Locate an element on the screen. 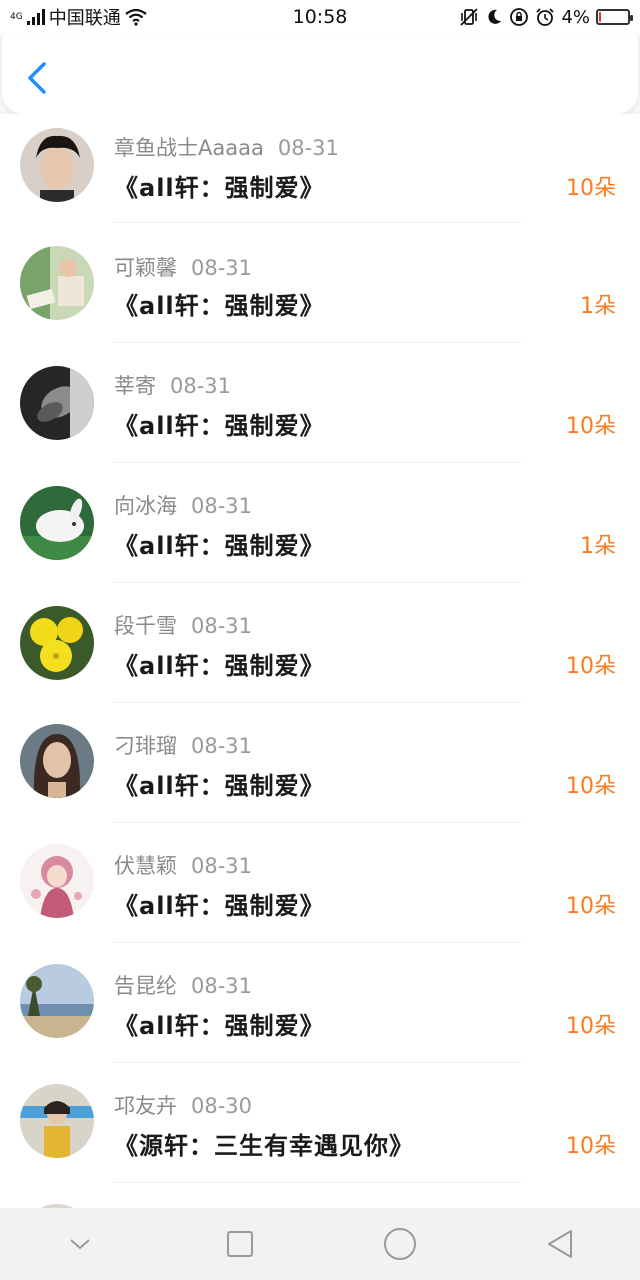 Image resolution: width=640 pixels, height=1280 pixels. carrier-name: 中国联通 is located at coordinates (84, 18).